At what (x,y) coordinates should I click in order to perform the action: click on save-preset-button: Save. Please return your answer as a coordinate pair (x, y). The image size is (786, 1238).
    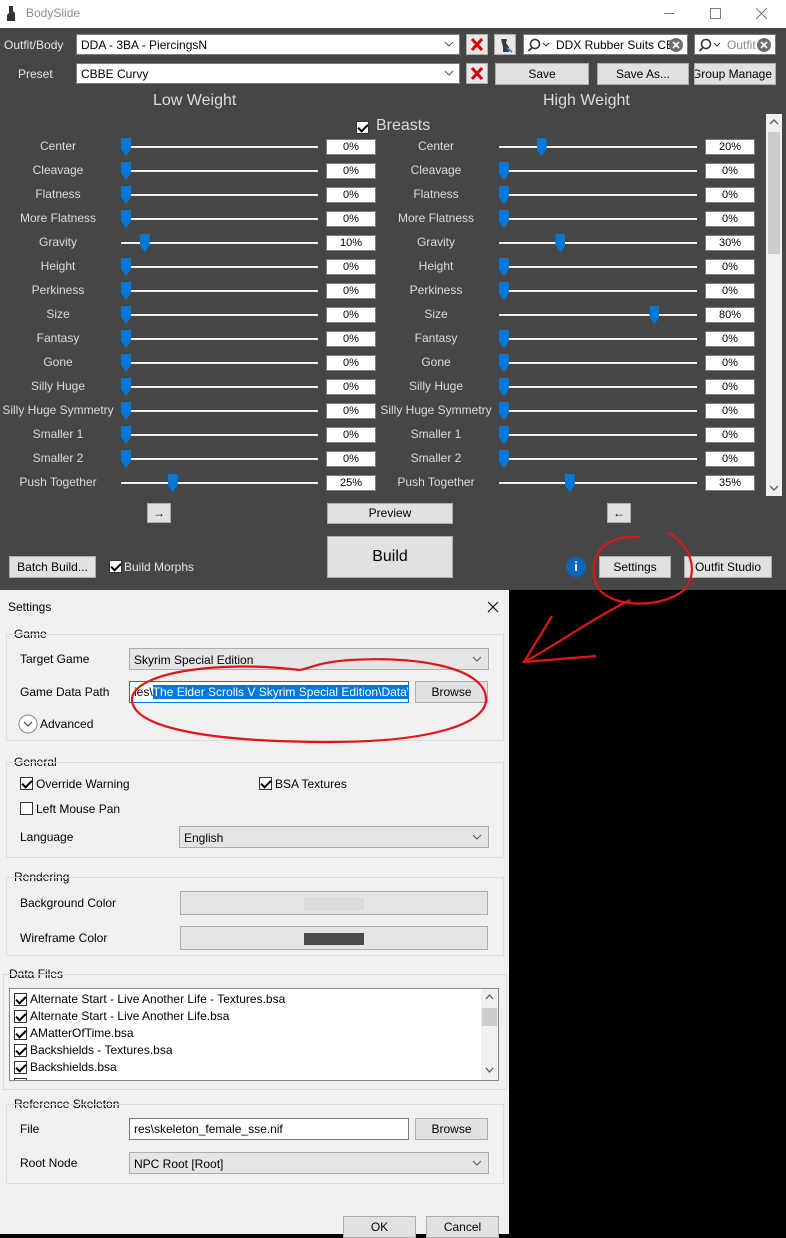
    Looking at the image, I should click on (542, 74).